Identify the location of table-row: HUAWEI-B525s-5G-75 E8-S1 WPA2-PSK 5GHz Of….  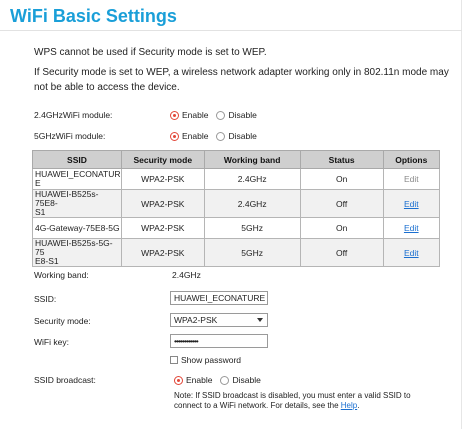
(236, 252).